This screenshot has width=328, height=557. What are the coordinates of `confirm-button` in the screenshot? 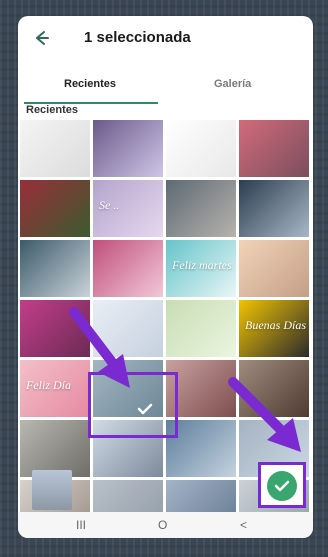 It's located at (282, 486).